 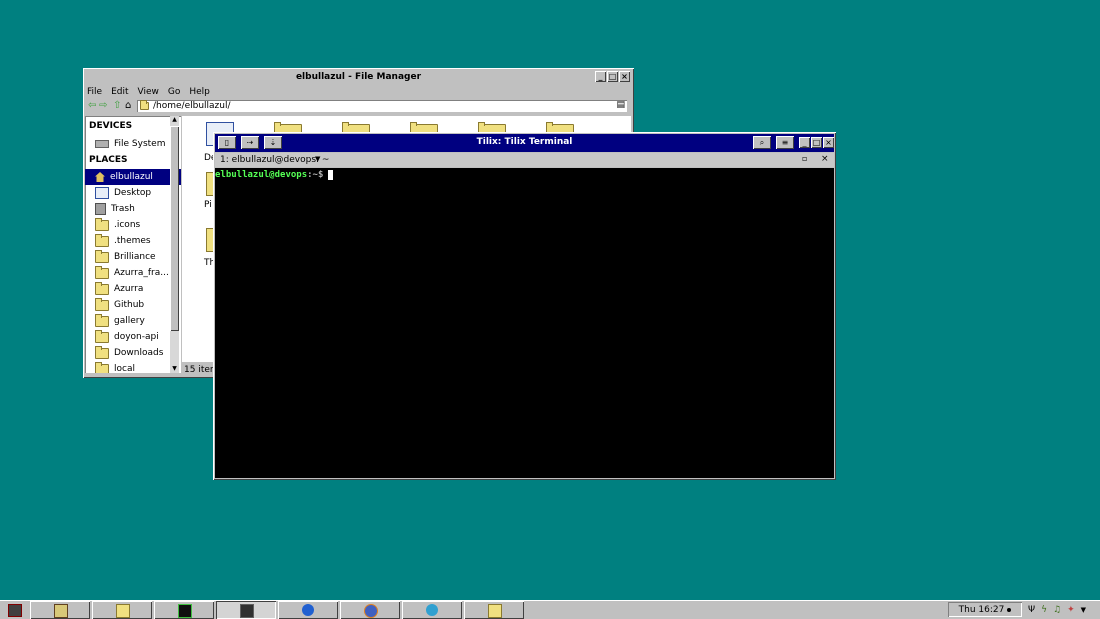 What do you see at coordinates (331, 175) in the screenshot?
I see `cursor` at bounding box center [331, 175].